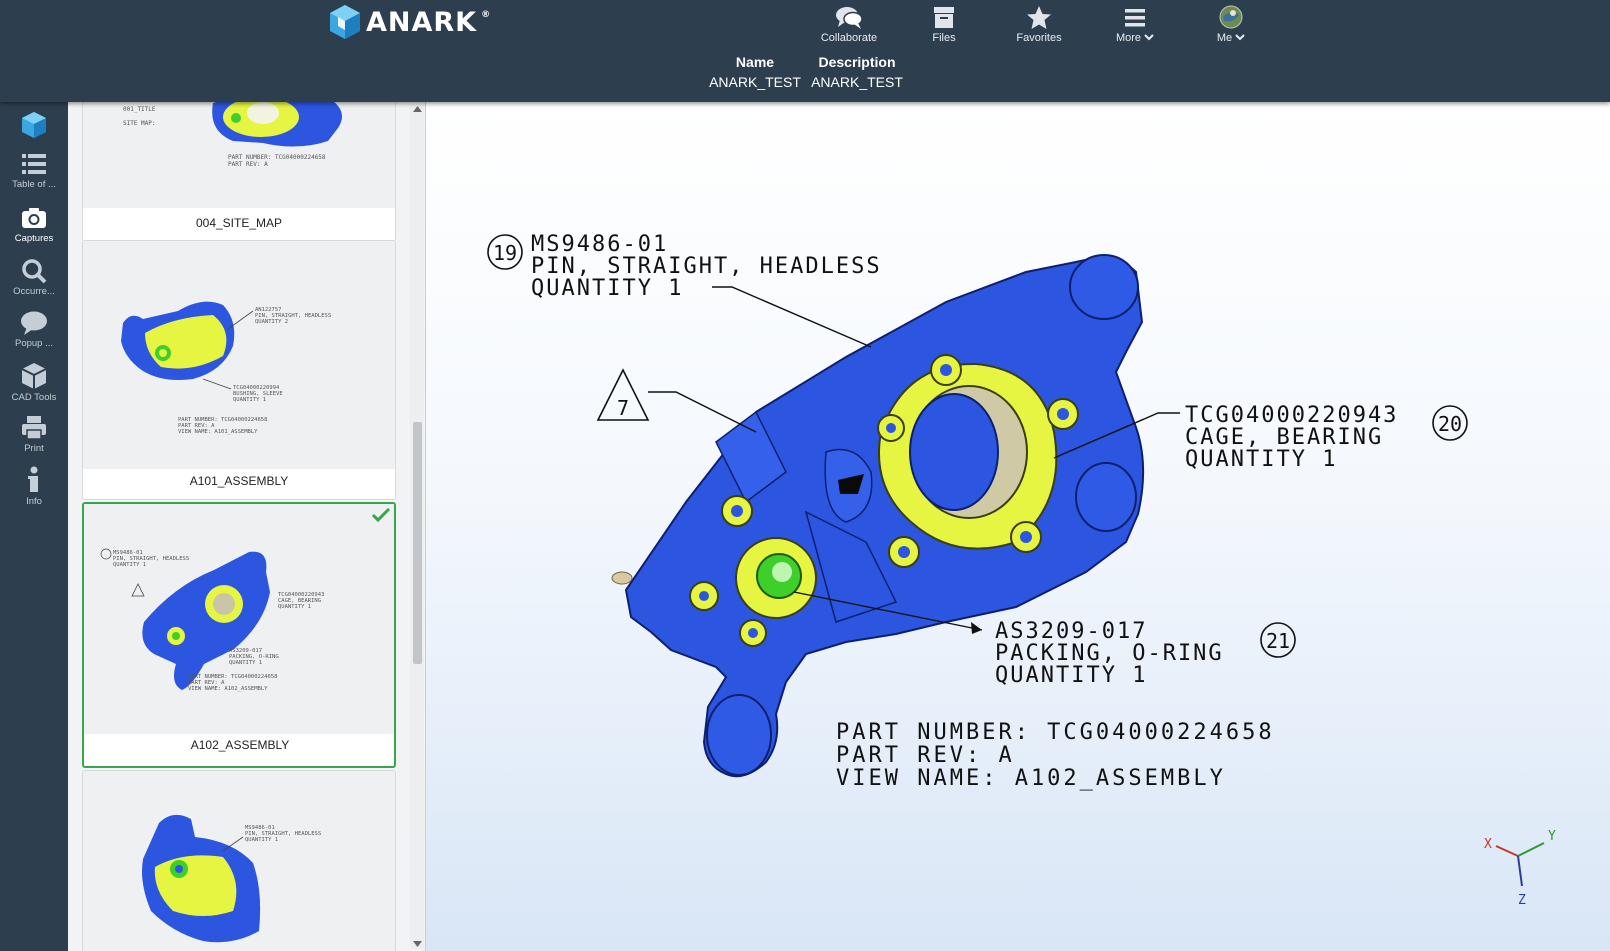 The height and width of the screenshot is (951, 1610). What do you see at coordinates (294, 607) in the screenshot?
I see `a102-callout2c-text: QUANTITY 1` at bounding box center [294, 607].